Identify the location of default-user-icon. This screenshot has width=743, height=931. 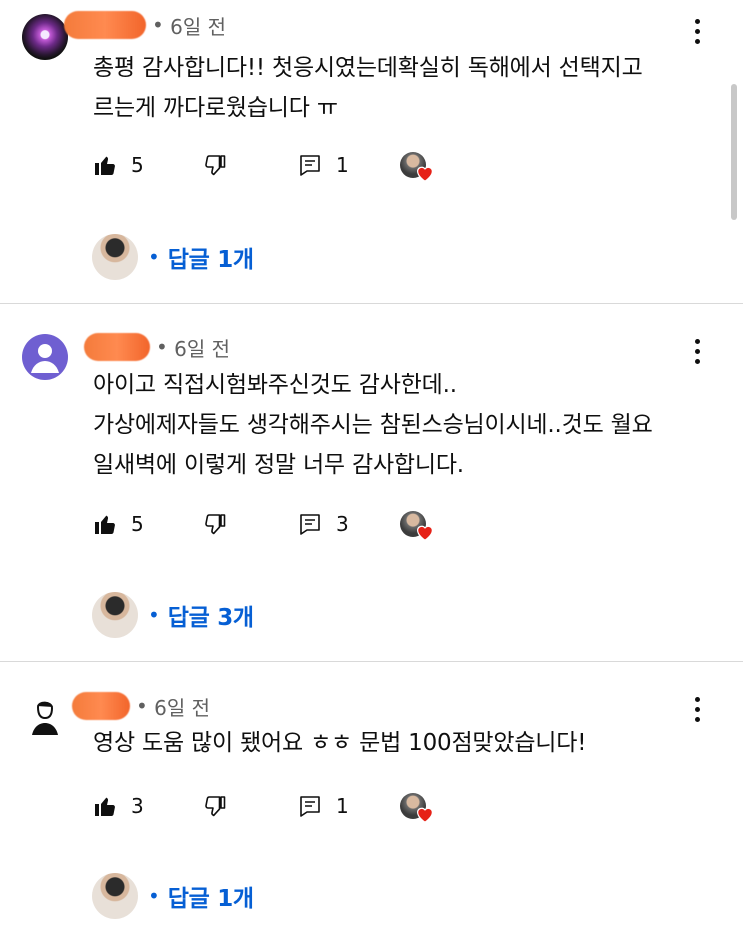
(45, 358).